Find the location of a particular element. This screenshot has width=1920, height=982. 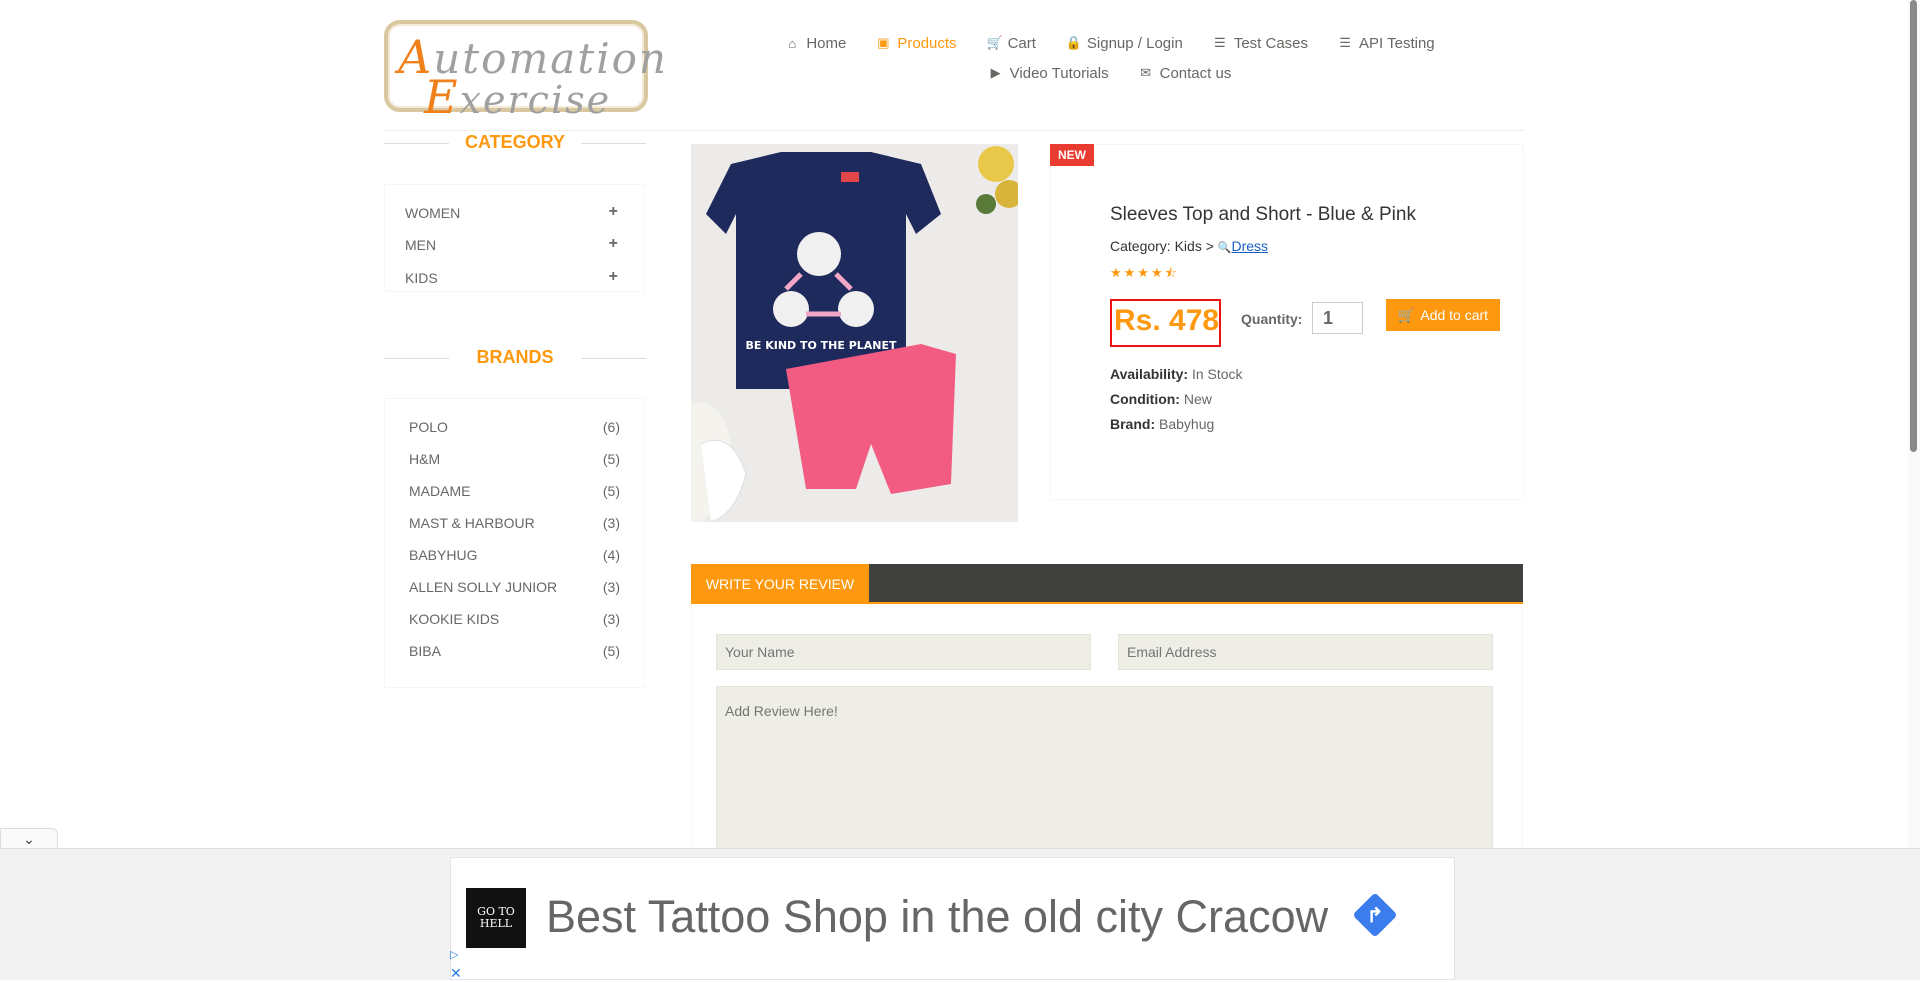

brand-item: MADAME (5) is located at coordinates (514, 491).